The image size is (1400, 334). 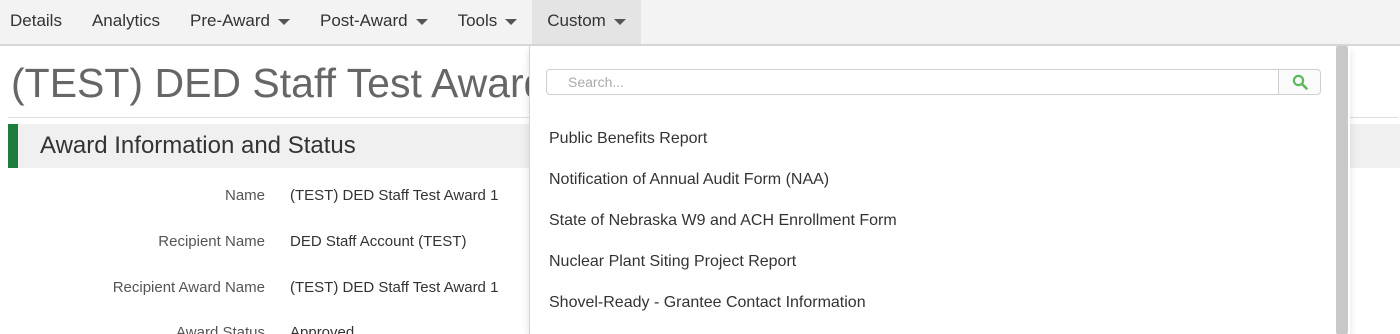 I want to click on nav-tab-label: Tools, so click(x=477, y=20).